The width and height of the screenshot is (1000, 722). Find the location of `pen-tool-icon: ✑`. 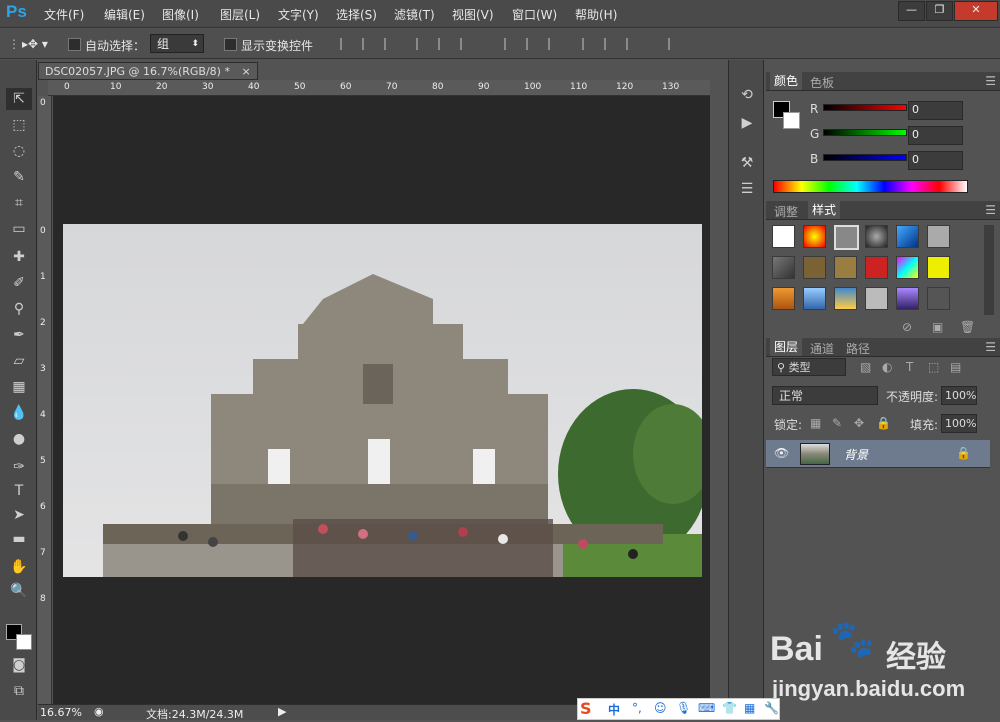

pen-tool-icon: ✑ is located at coordinates (19, 467).